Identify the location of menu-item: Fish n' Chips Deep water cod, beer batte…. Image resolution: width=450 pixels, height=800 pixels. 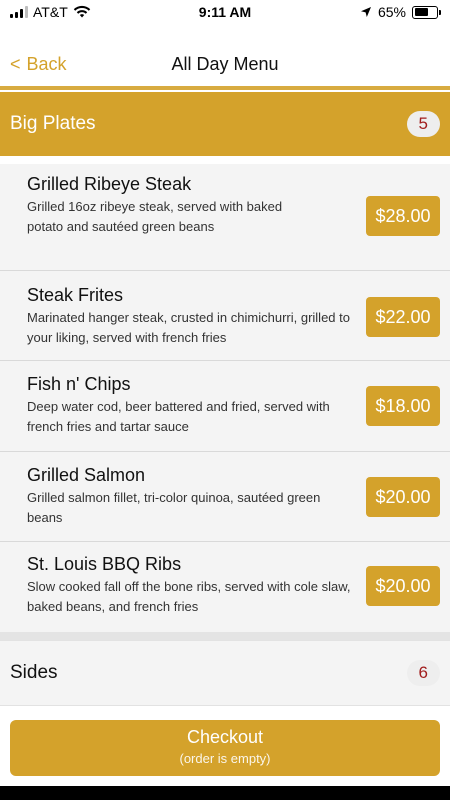
(225, 406).